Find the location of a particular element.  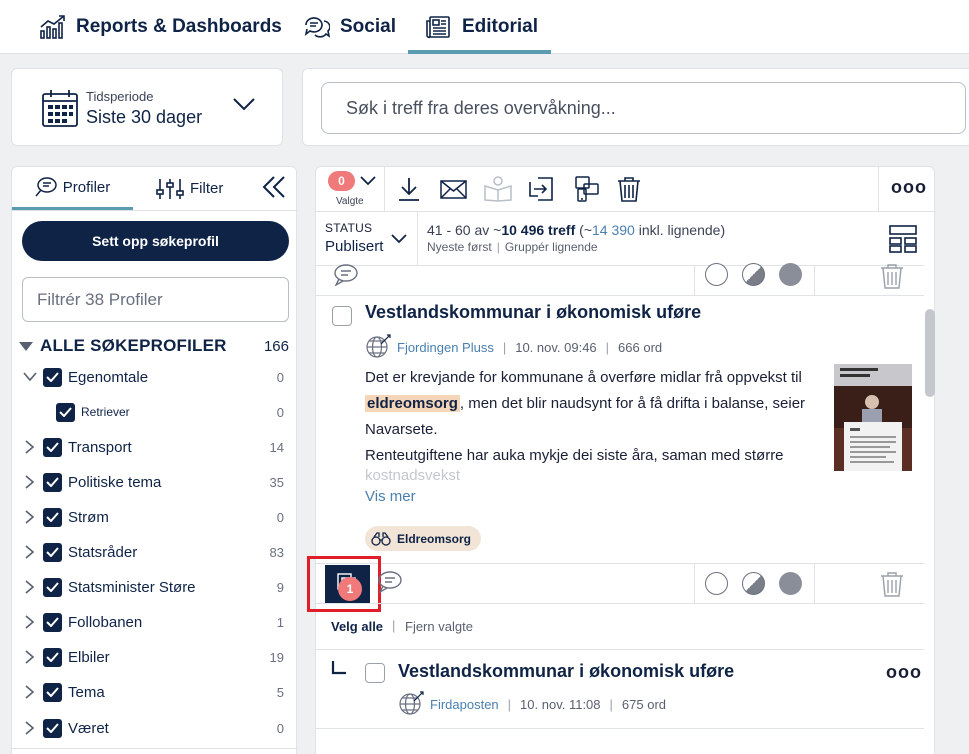

selected-label: Valgte is located at coordinates (350, 201).